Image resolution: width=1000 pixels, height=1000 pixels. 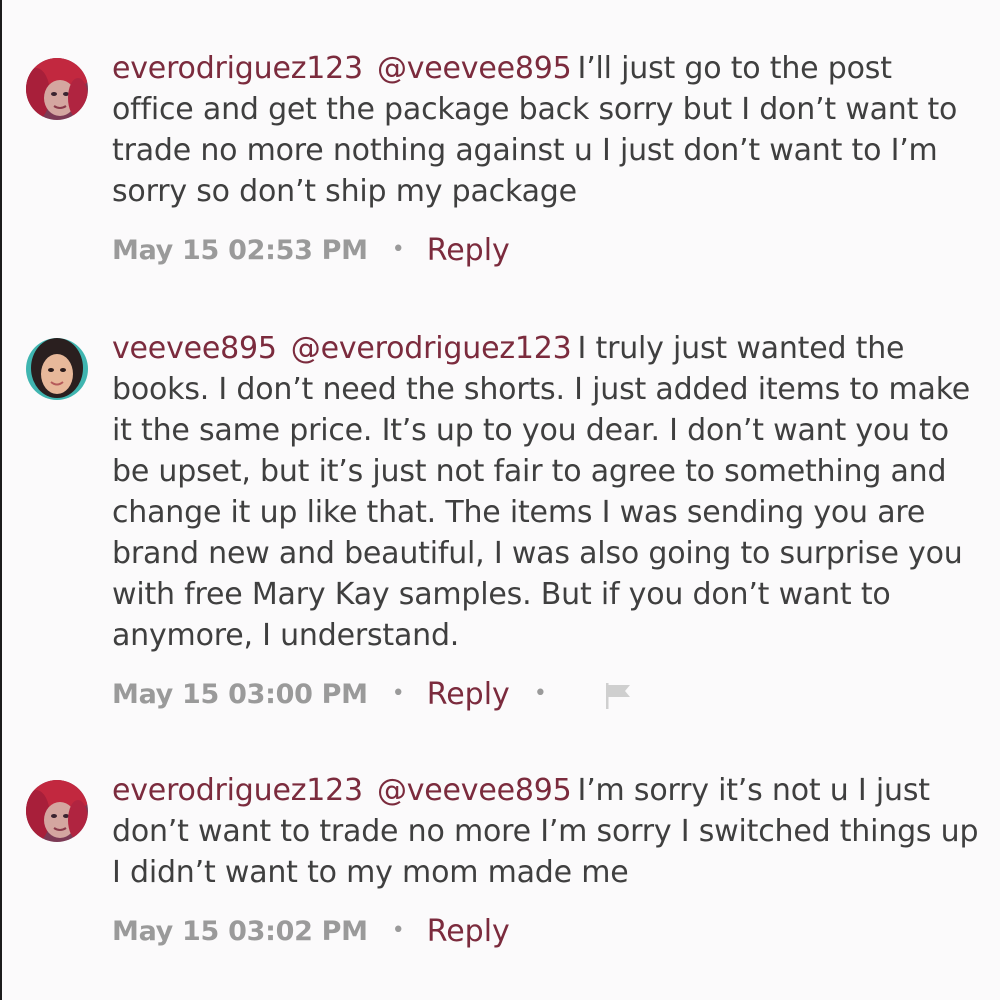 What do you see at coordinates (240, 694) in the screenshot?
I see `comment-timestamp: May 15 03:00 PM` at bounding box center [240, 694].